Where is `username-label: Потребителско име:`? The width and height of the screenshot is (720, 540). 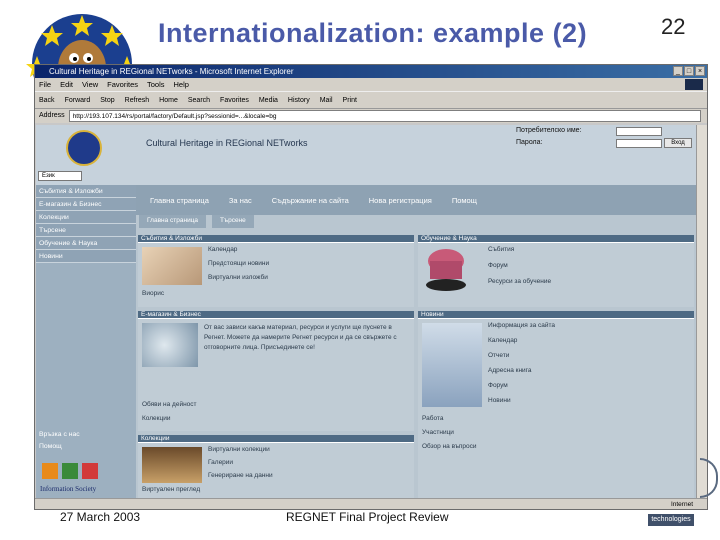
username-label: Потребителско име: is located at coordinates (549, 130).